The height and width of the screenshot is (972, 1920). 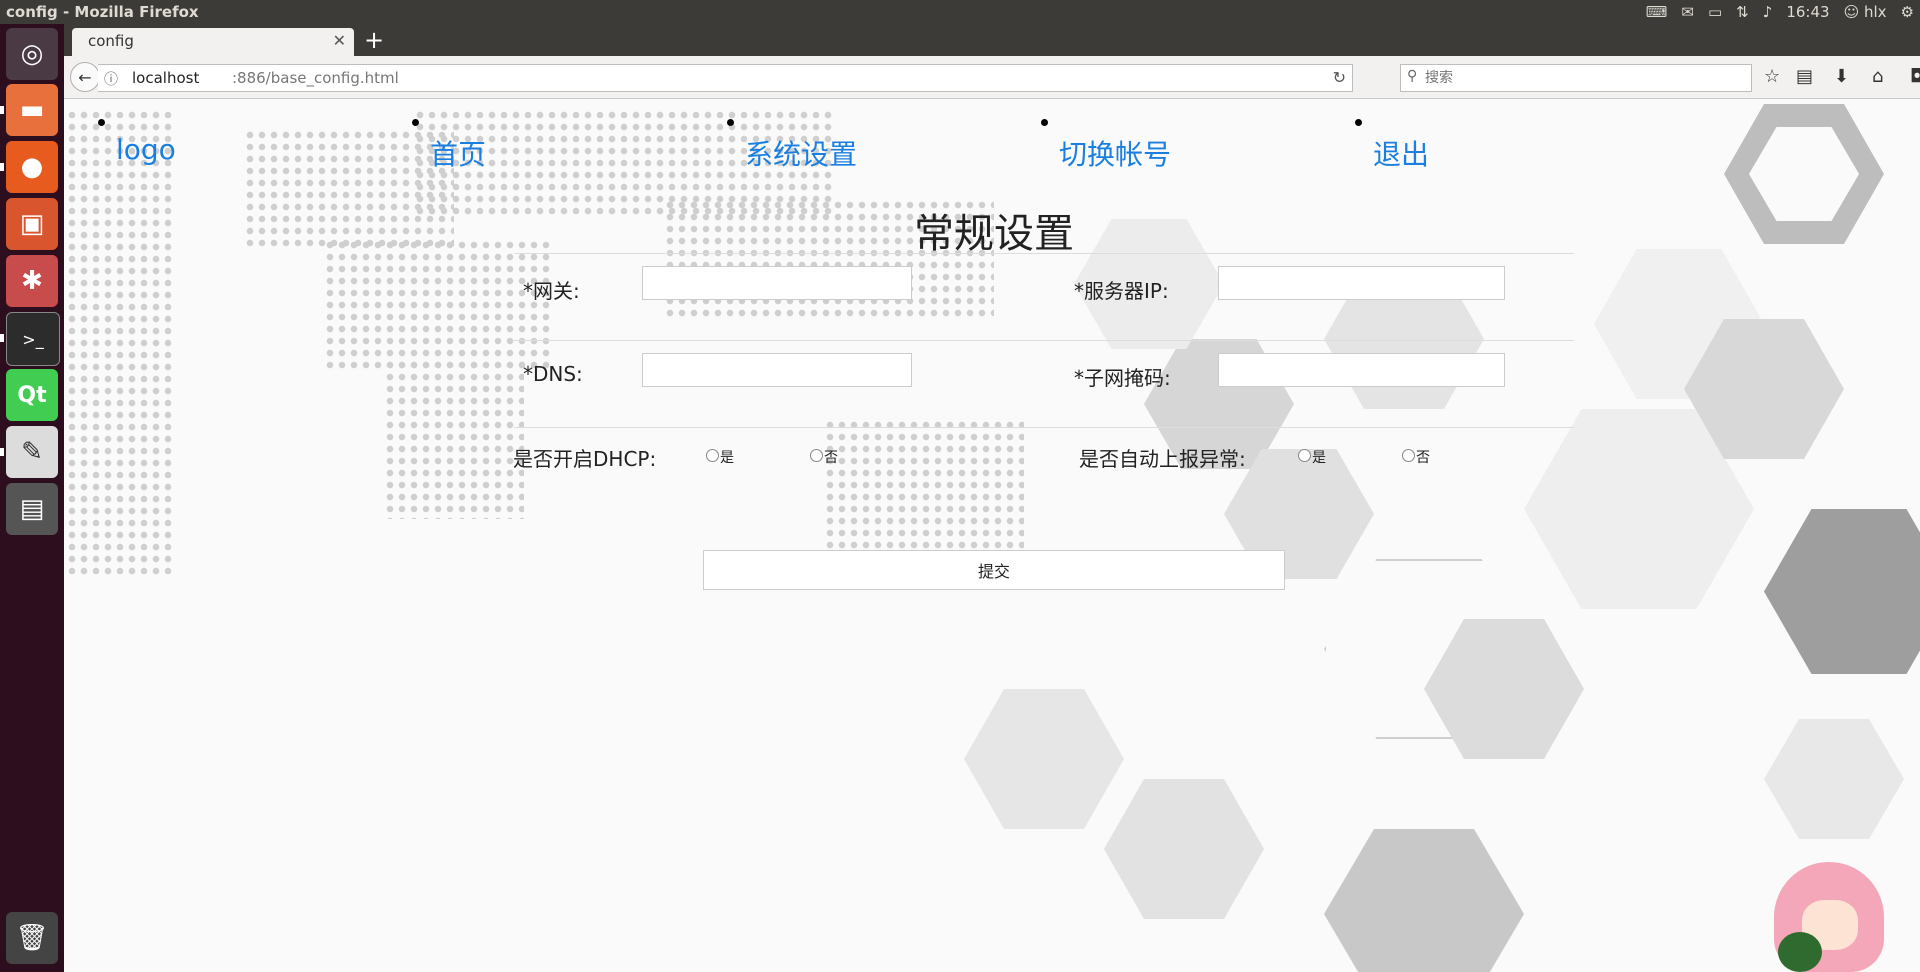 What do you see at coordinates (1408, 455) in the screenshot?
I see `auto-report-no-radio` at bounding box center [1408, 455].